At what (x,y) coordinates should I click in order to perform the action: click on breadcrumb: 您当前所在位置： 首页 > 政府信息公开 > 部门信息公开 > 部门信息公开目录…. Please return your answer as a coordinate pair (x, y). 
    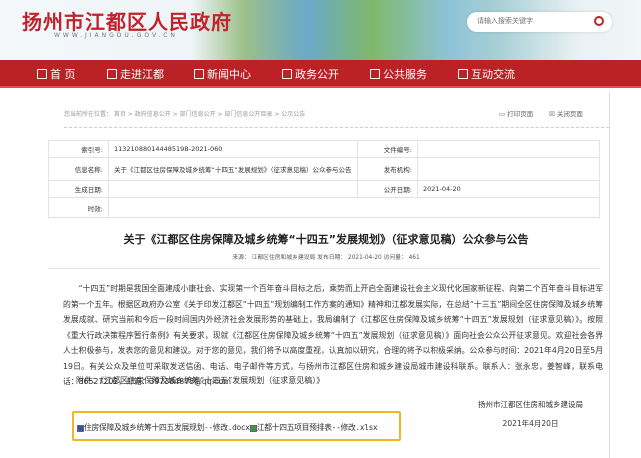
    Looking at the image, I should click on (184, 113).